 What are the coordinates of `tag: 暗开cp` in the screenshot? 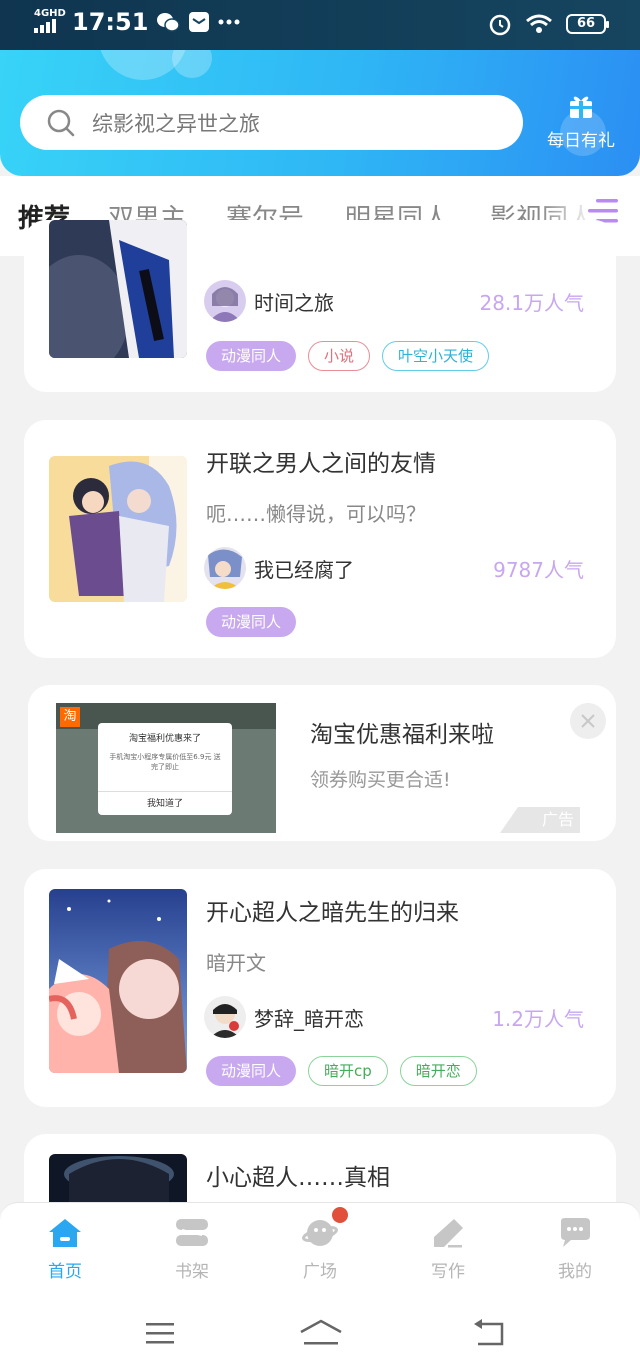 It's located at (348, 1071).